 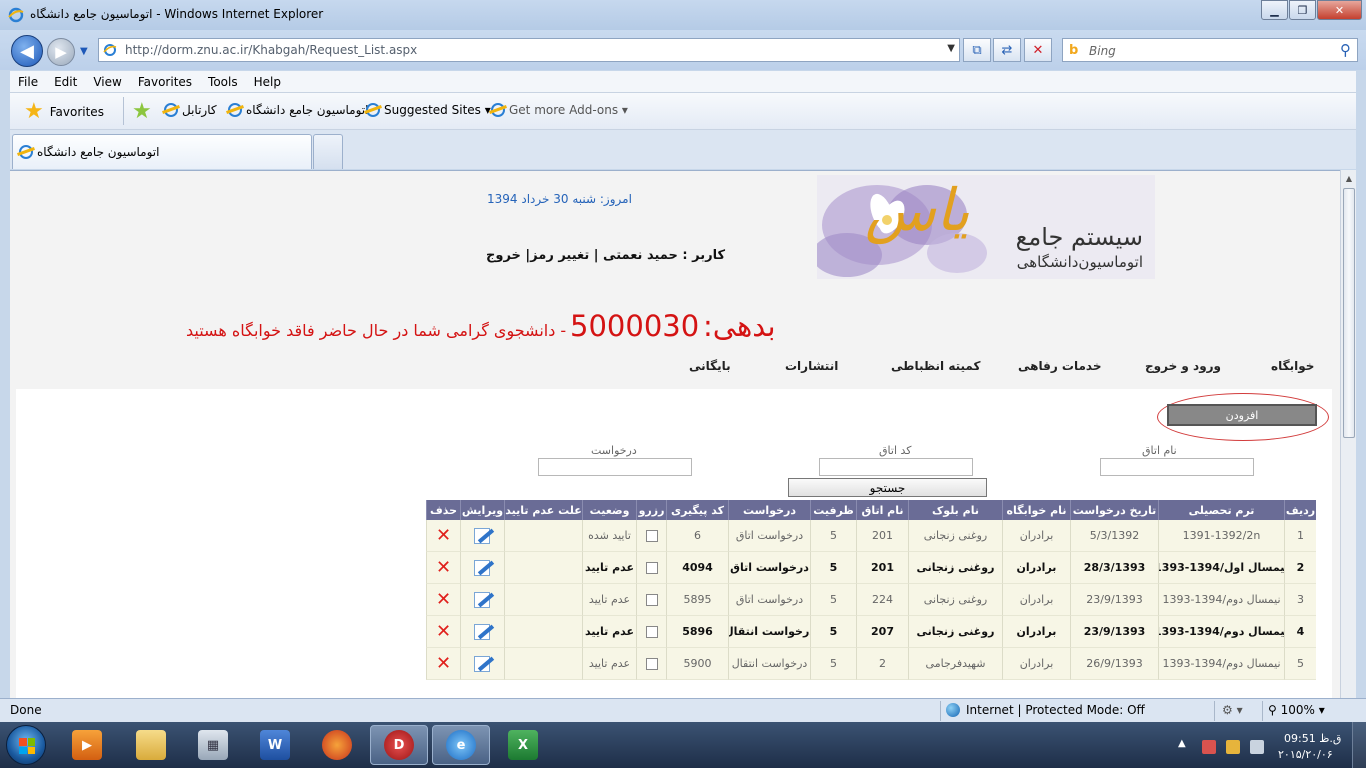 I want to click on favorites-button: ★ Favorites, so click(x=64, y=111).